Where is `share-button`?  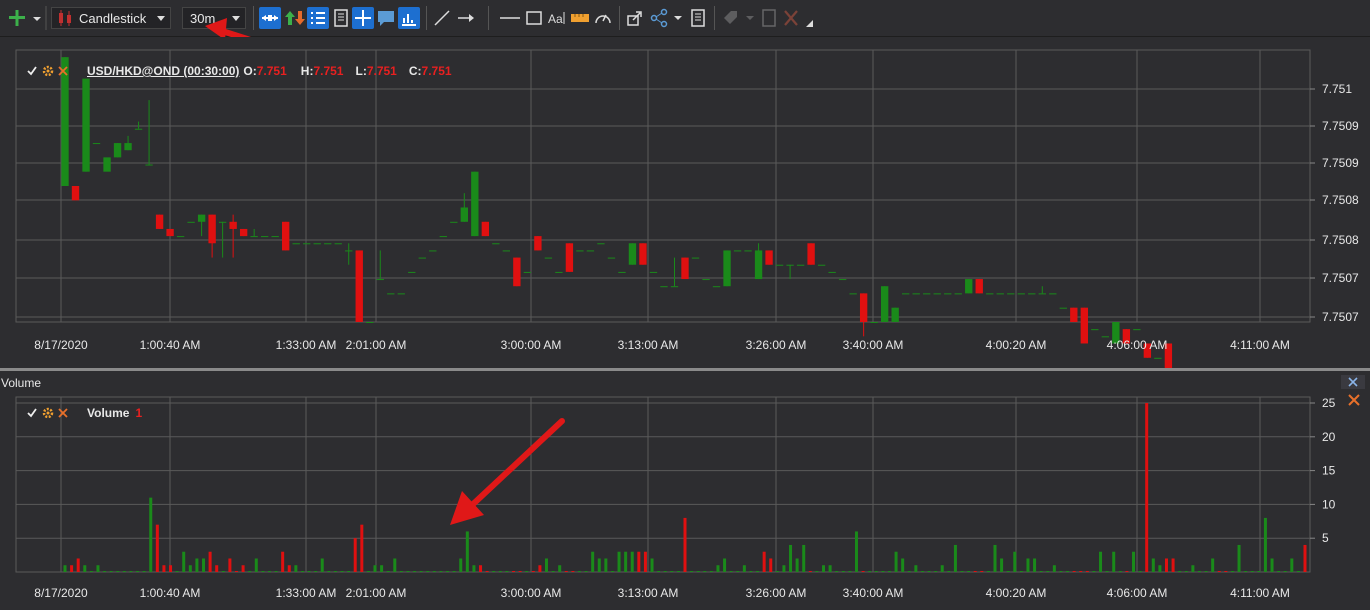
share-button is located at coordinates (666, 18).